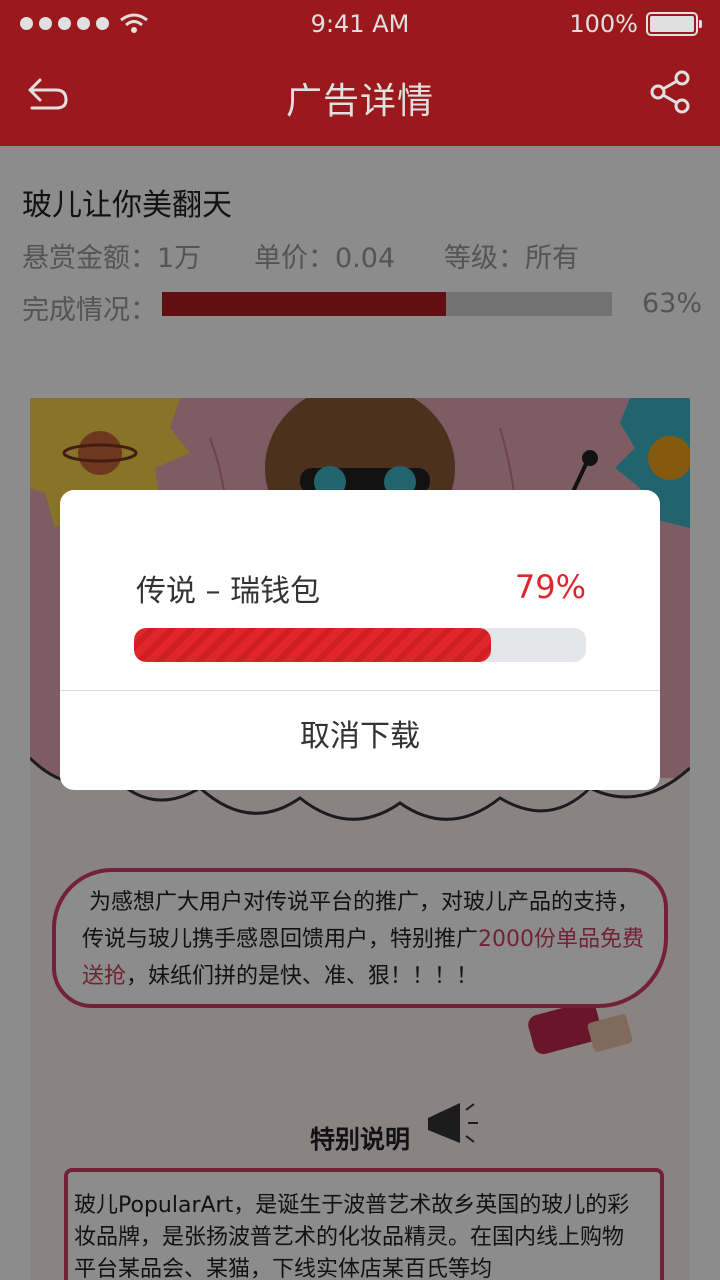 This screenshot has width=720, height=1280. Describe the element at coordinates (550, 587) in the screenshot. I see `download-percent: 79%` at that location.